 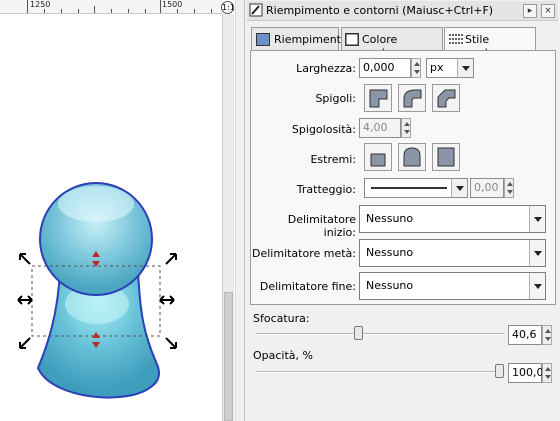 What do you see at coordinates (380, 372) in the screenshot?
I see `opacity-slider-track` at bounding box center [380, 372].